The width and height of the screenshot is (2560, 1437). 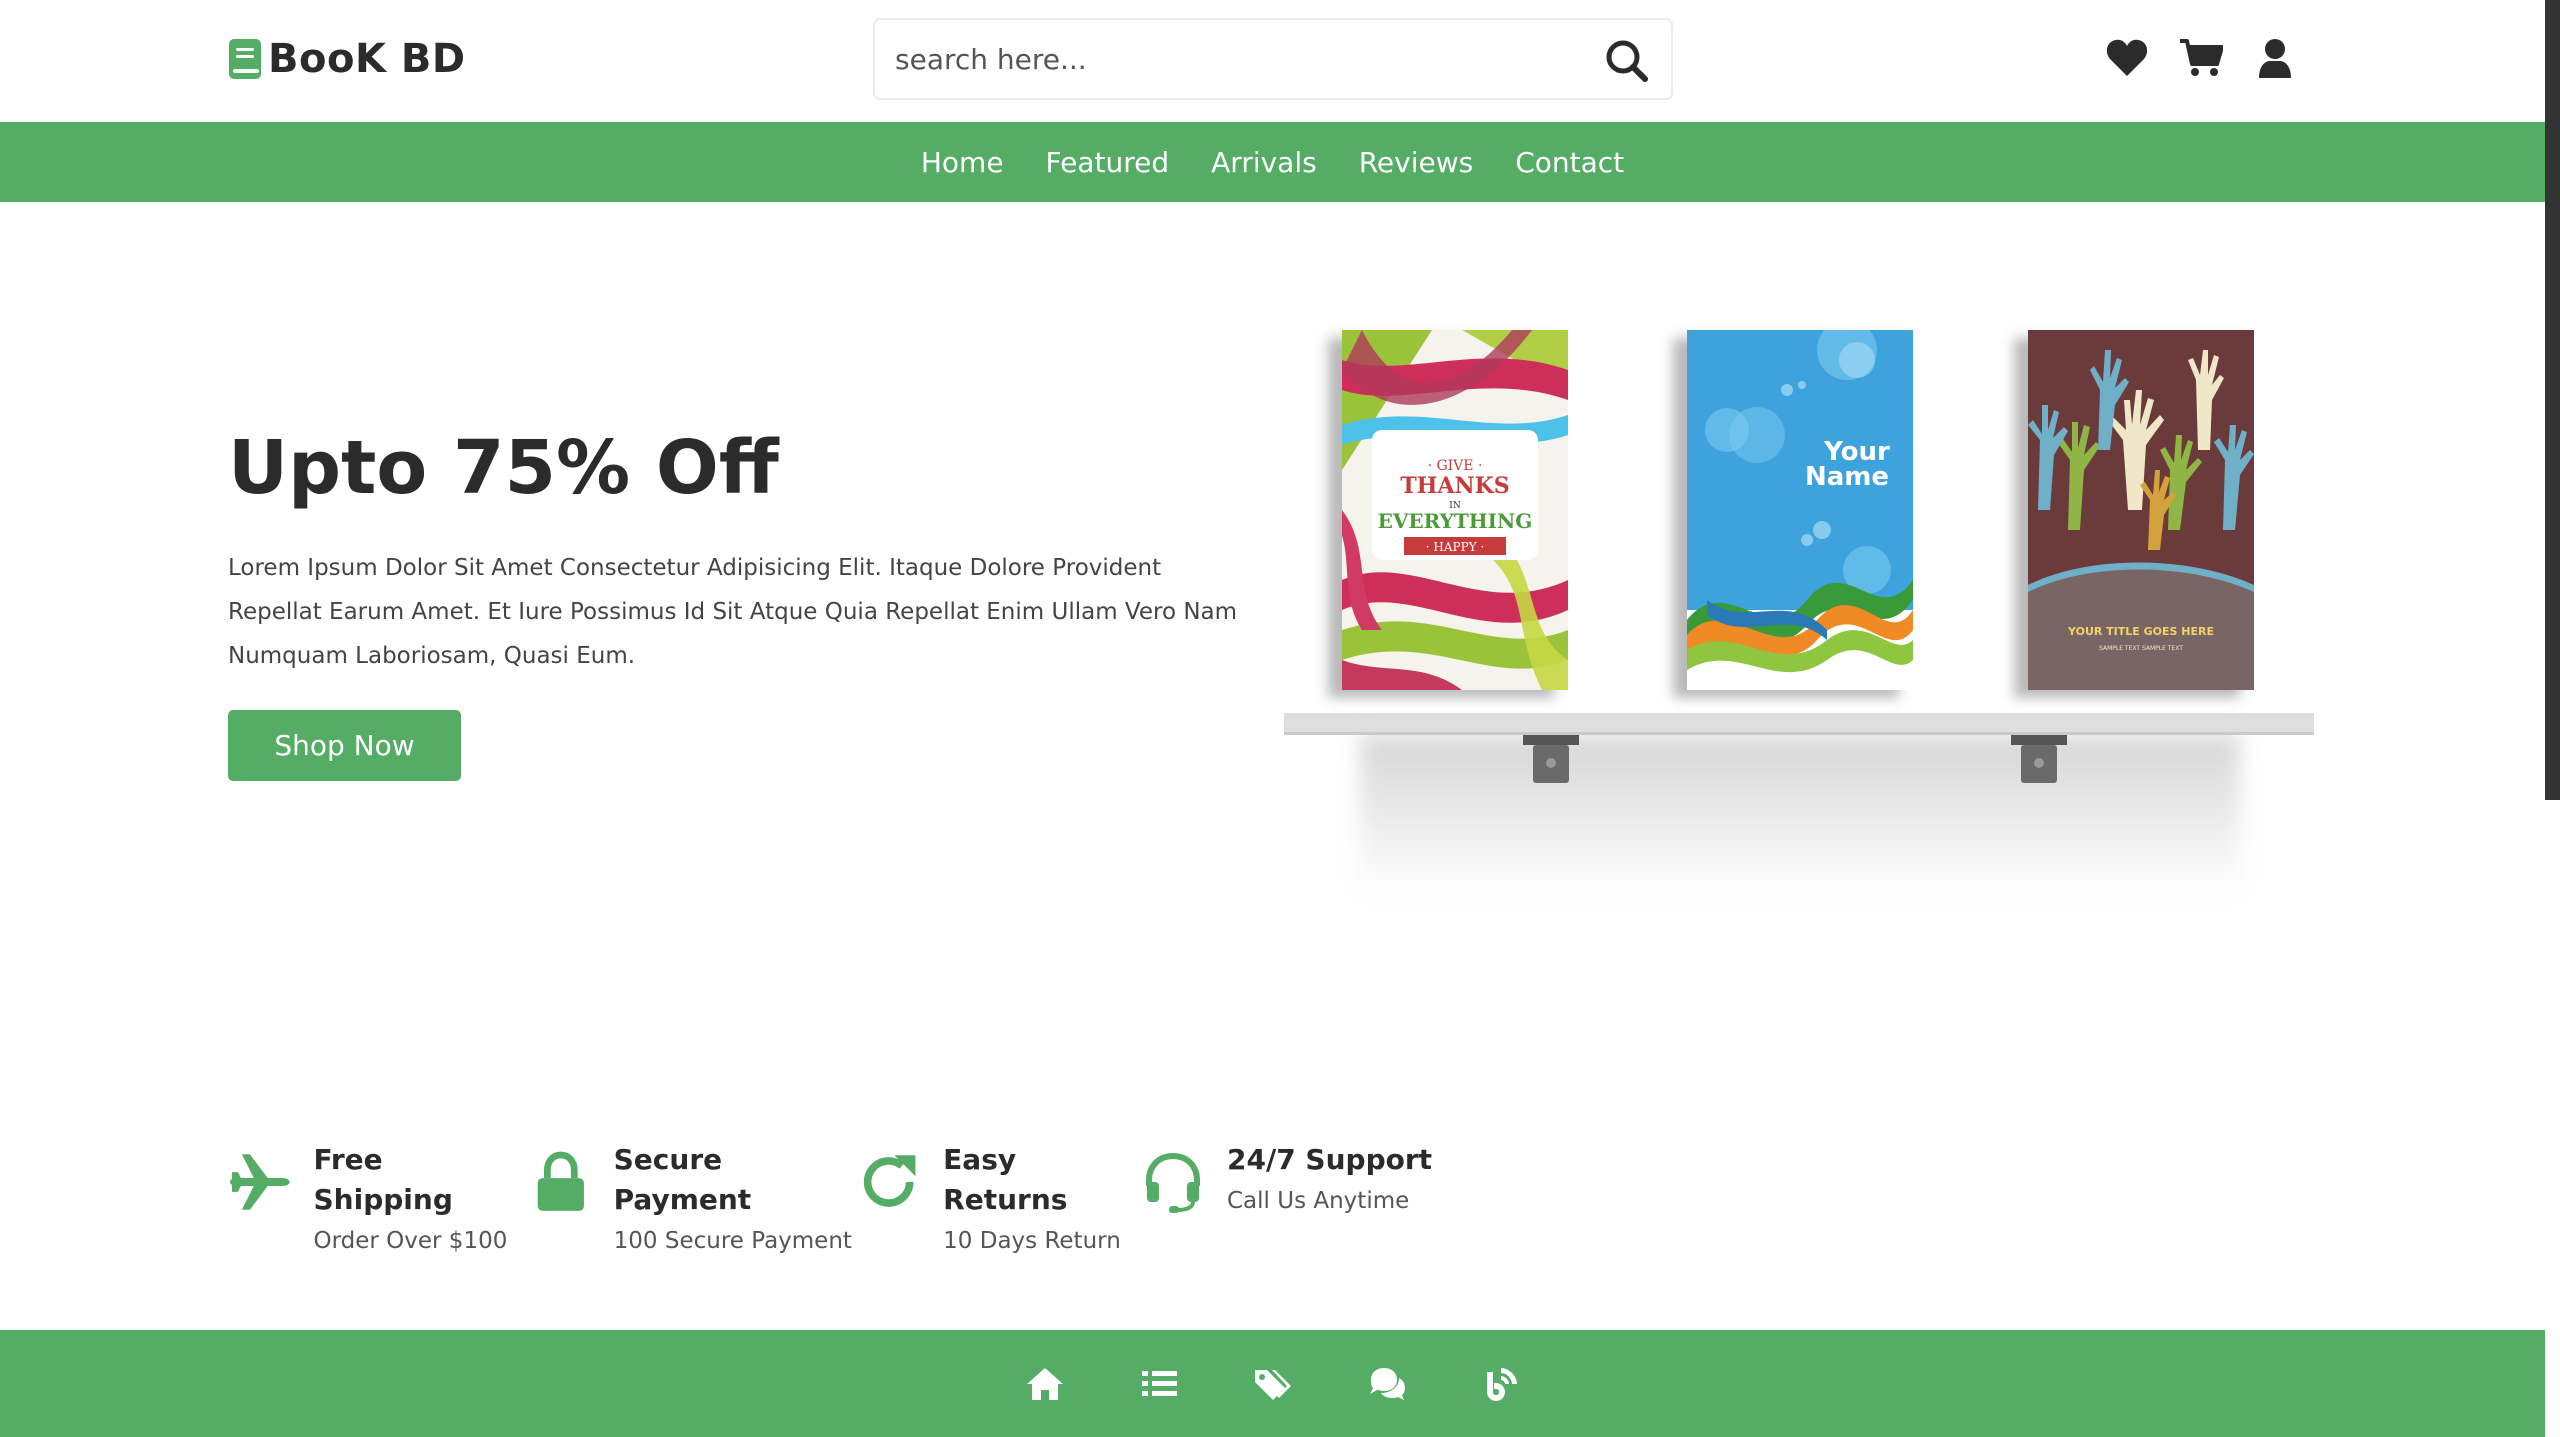 I want to click on list-icon, so click(x=1159, y=1384).